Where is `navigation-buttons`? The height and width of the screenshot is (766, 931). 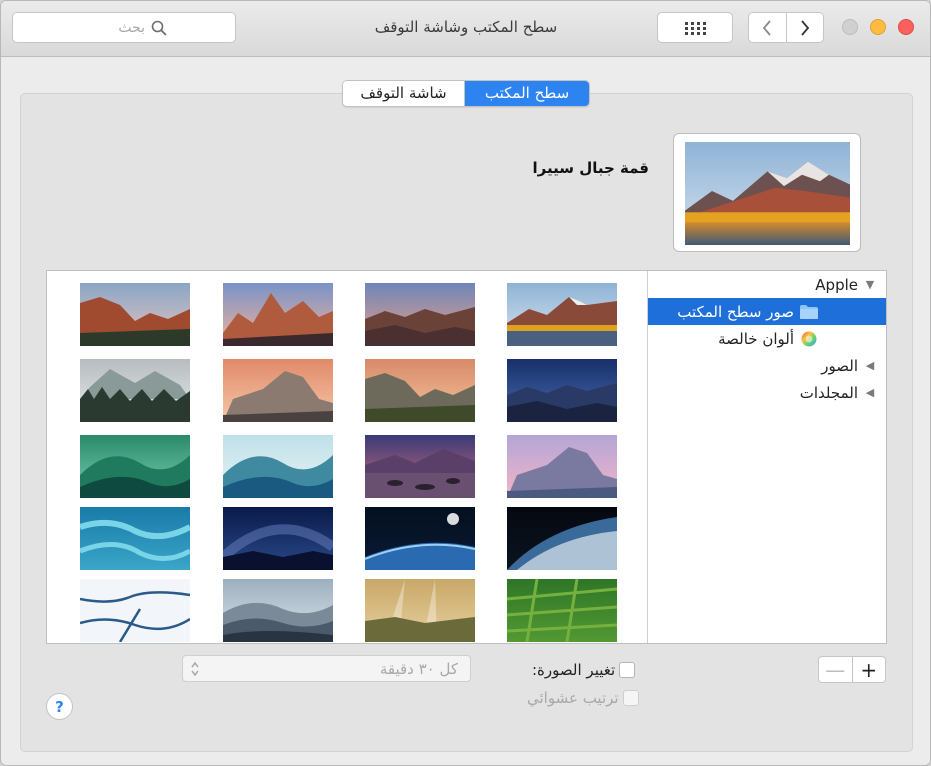 navigation-buttons is located at coordinates (786, 27).